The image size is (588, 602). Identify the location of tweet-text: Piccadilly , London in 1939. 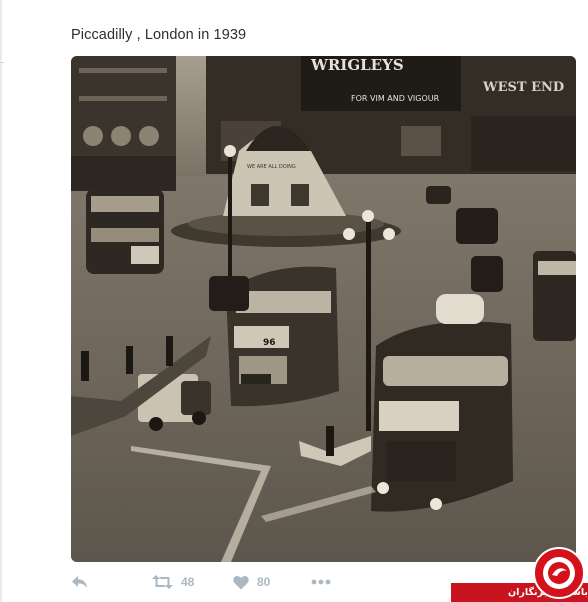
(159, 35).